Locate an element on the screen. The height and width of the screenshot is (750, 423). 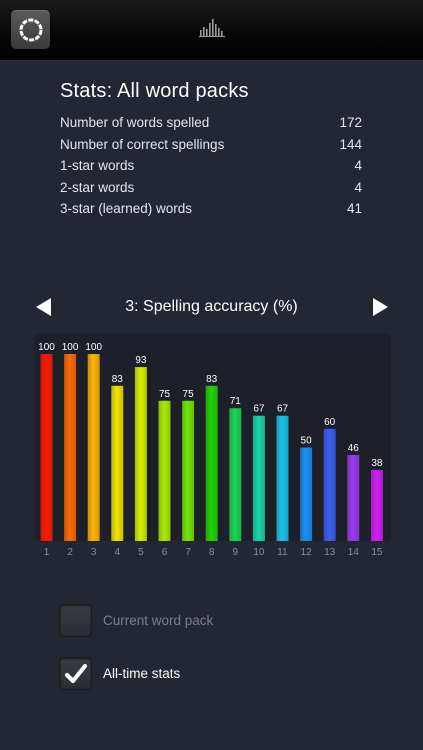
x-tick-label: 11 is located at coordinates (282, 552).